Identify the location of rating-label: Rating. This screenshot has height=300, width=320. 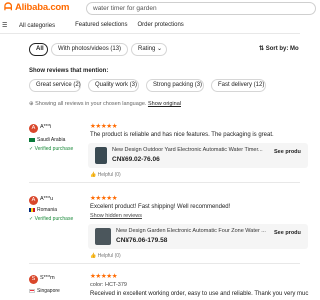
(147, 49).